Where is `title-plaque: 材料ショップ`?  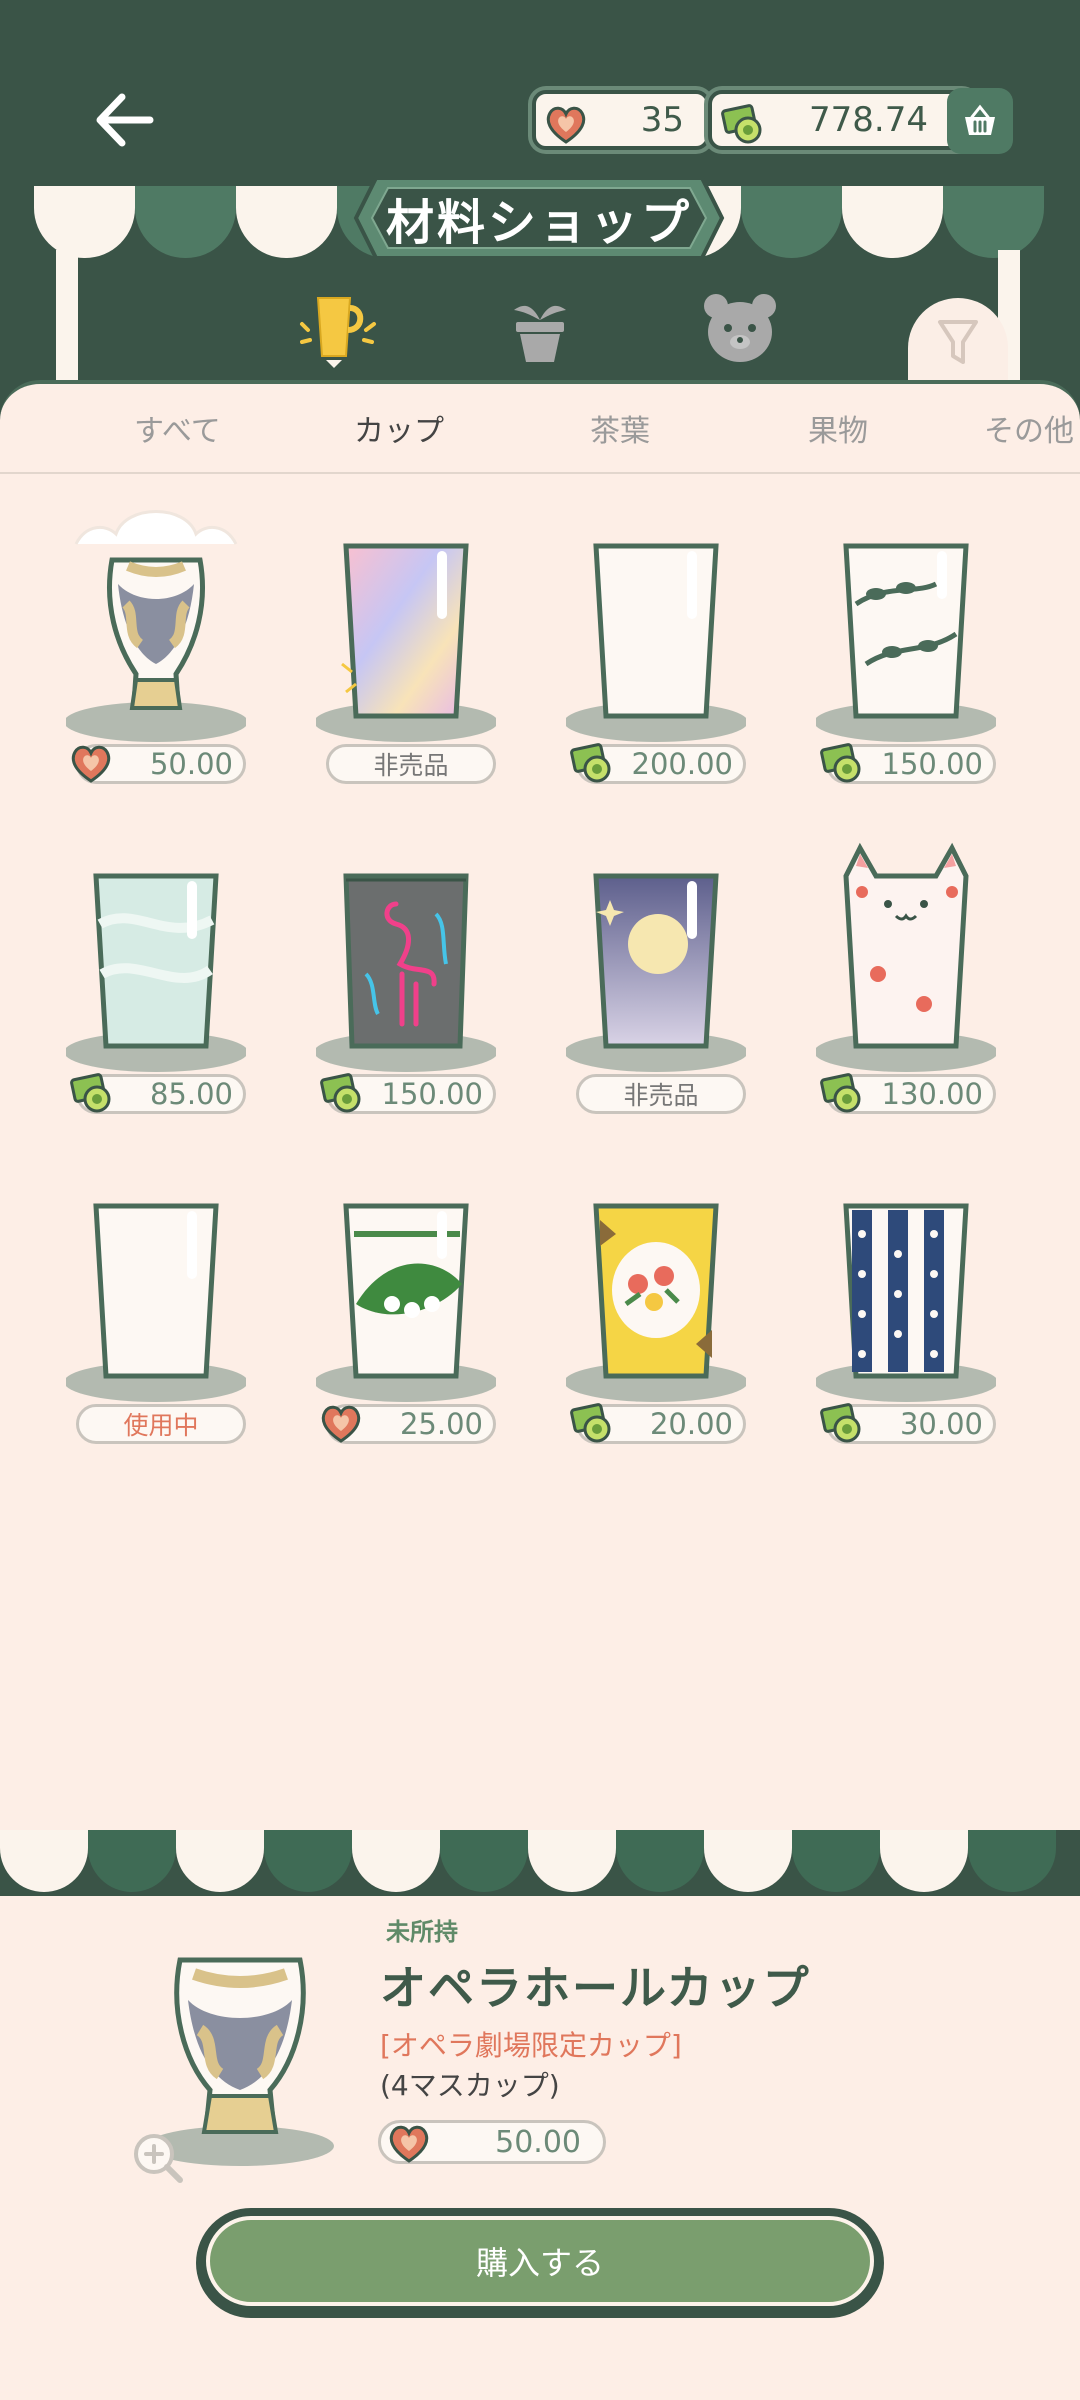 title-plaque: 材料ショップ is located at coordinates (539, 218).